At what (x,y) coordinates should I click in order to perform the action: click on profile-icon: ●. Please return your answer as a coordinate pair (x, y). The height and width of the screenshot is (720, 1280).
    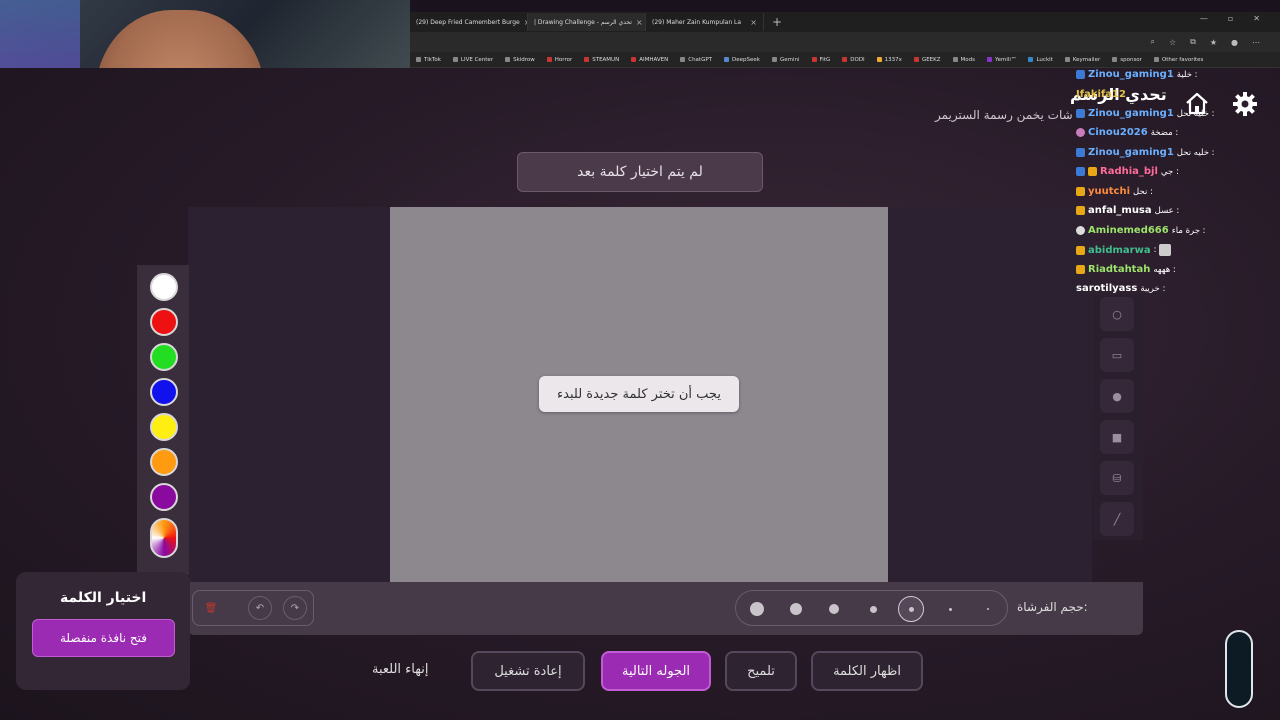
    Looking at the image, I should click on (1234, 42).